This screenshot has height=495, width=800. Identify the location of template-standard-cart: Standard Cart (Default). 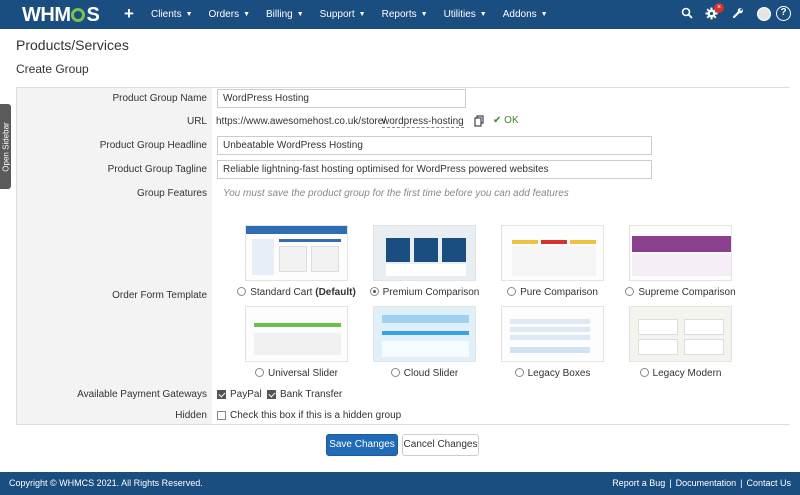
(296, 261).